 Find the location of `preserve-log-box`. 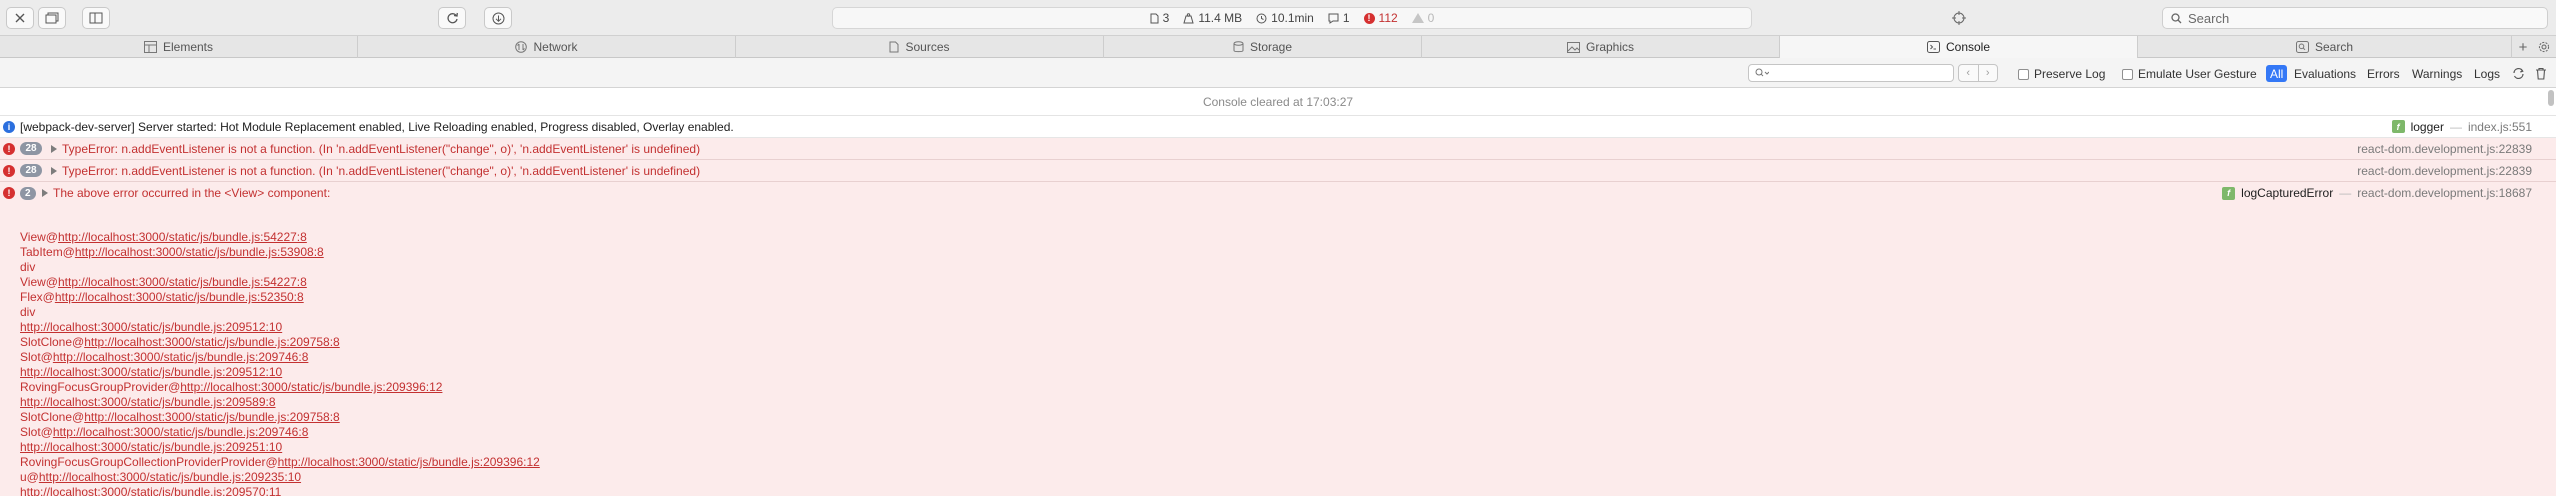

preserve-log-box is located at coordinates (2023, 74).